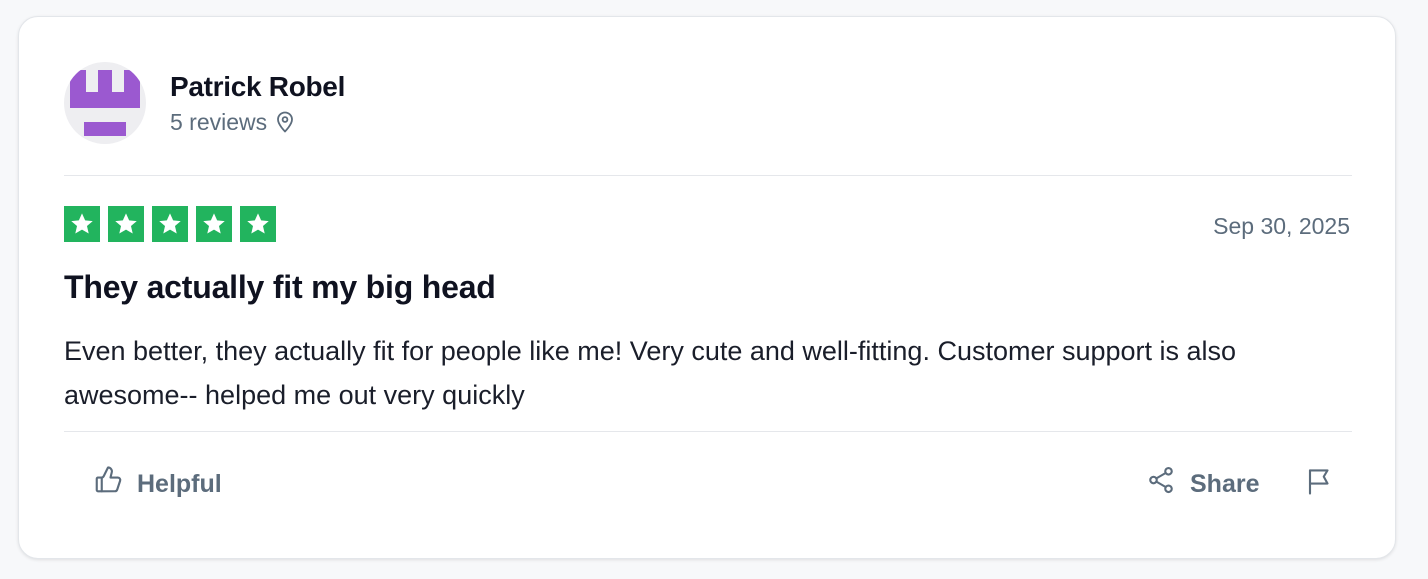 Image resolution: width=1428 pixels, height=579 pixels. Describe the element at coordinates (1161, 483) in the screenshot. I see `share-icon` at that location.